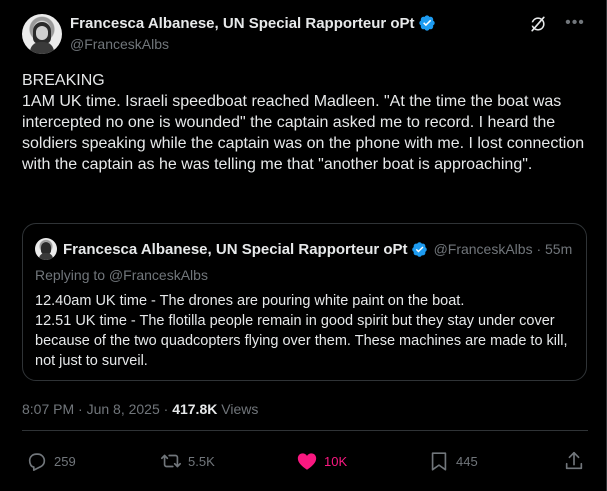  What do you see at coordinates (503, 249) in the screenshot?
I see `quoted-tweet-meta: @FranceskAlbs · 55m` at bounding box center [503, 249].